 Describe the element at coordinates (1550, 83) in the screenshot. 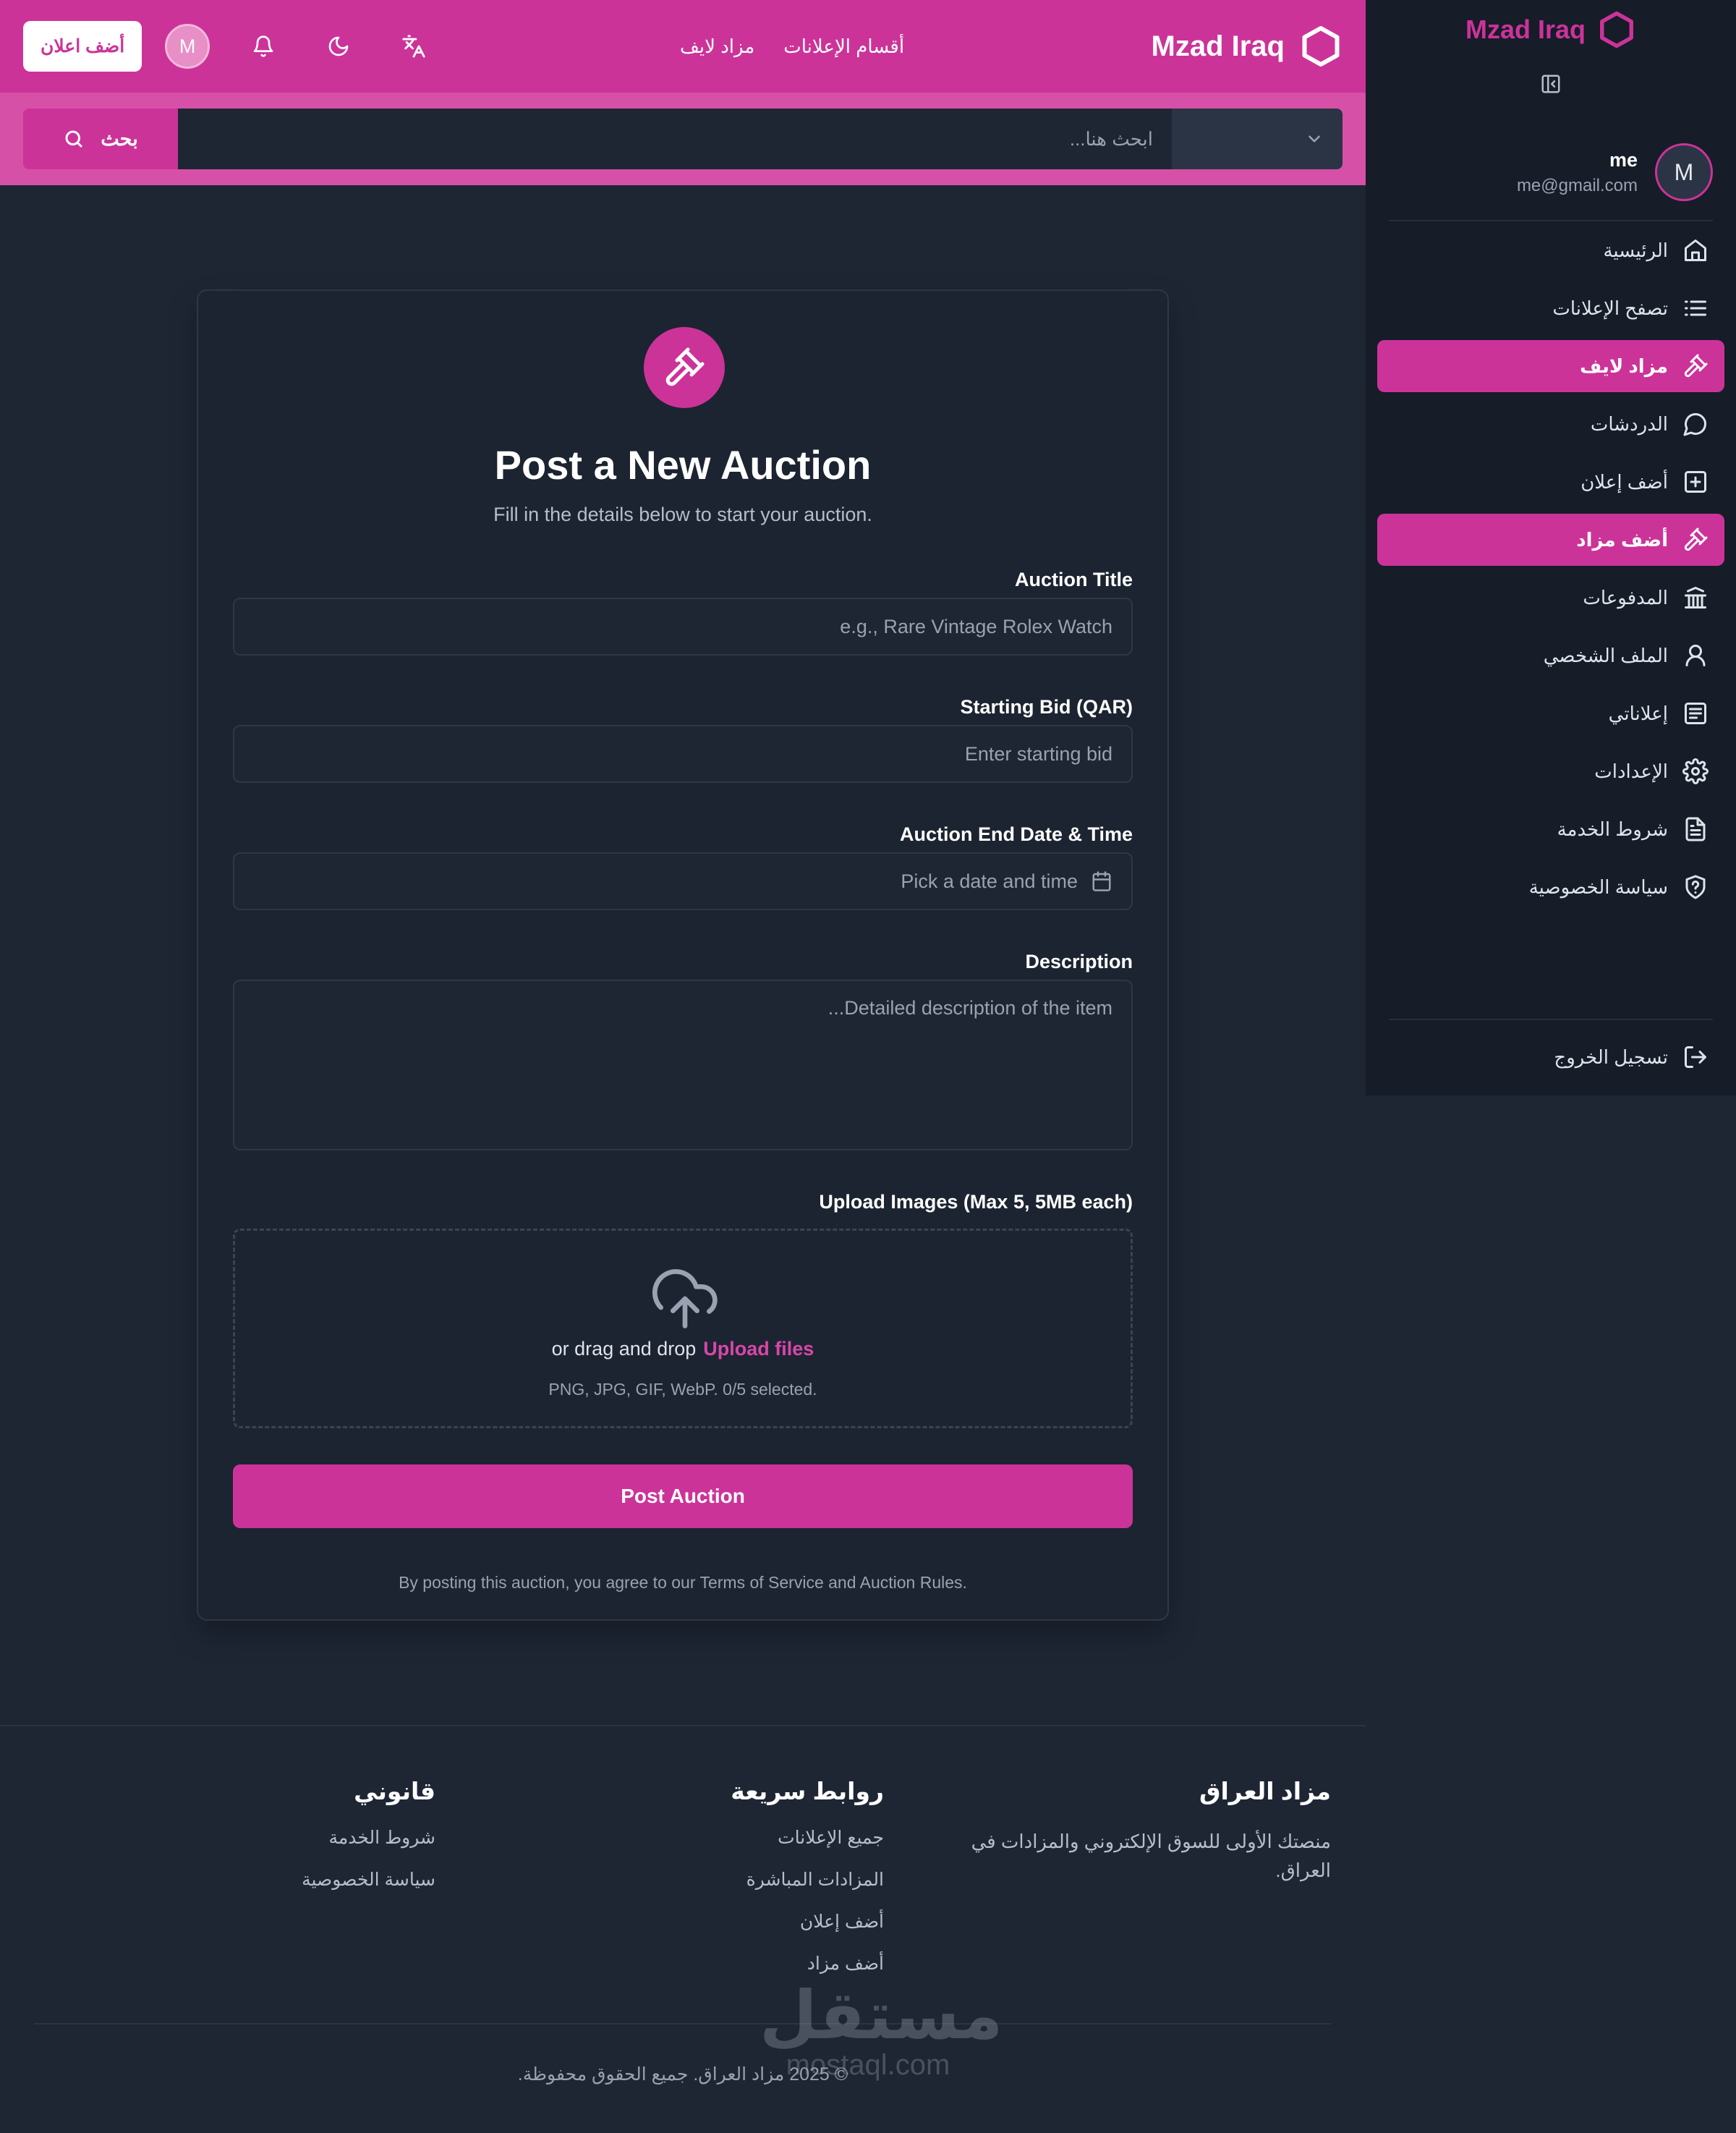

I see `sidebar-collapse-icon` at that location.